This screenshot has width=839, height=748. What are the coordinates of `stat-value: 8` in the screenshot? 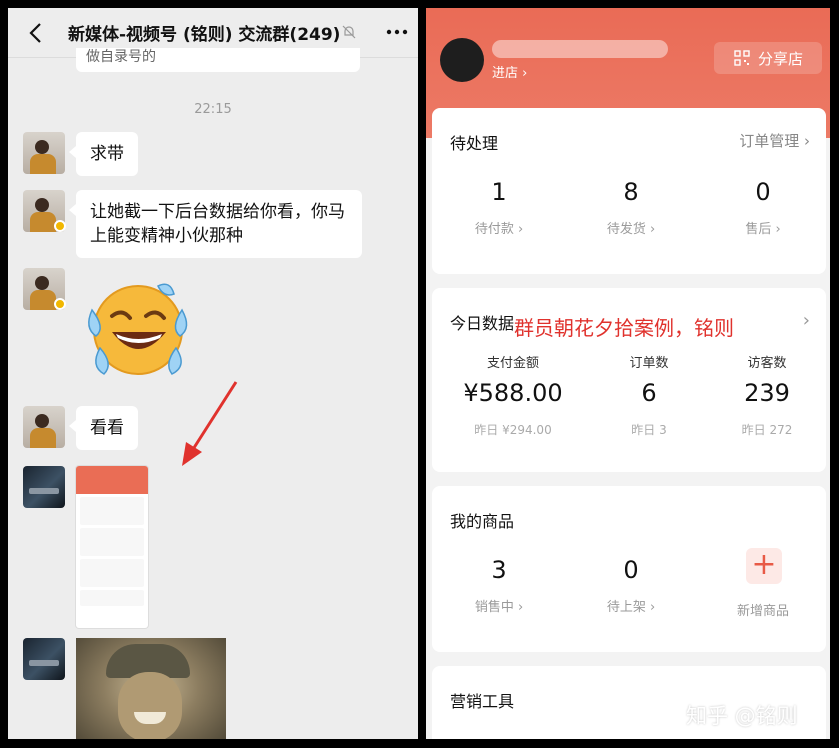 It's located at (631, 192).